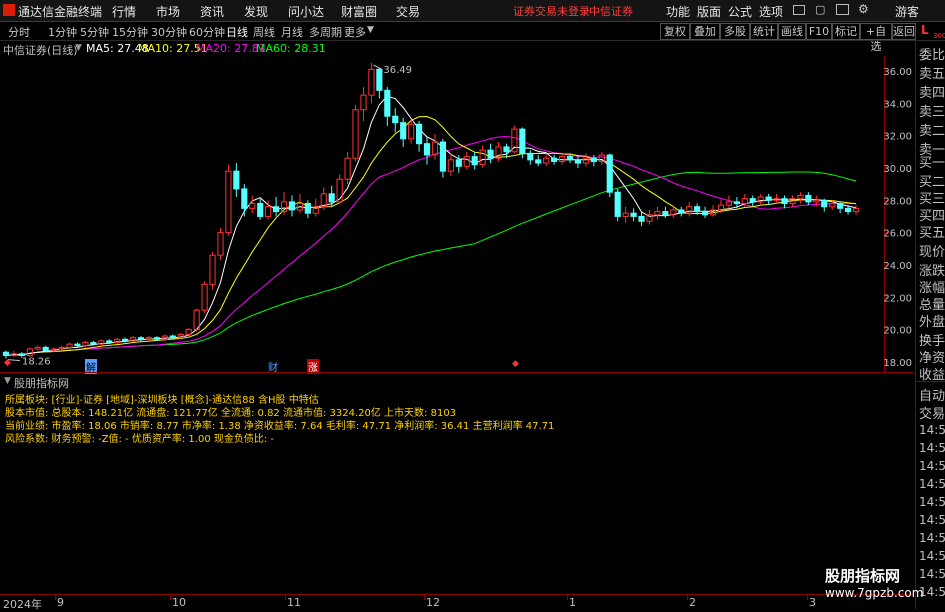 Image resolution: width=945 pixels, height=612 pixels. I want to click on price-label: 20.00, so click(897, 331).